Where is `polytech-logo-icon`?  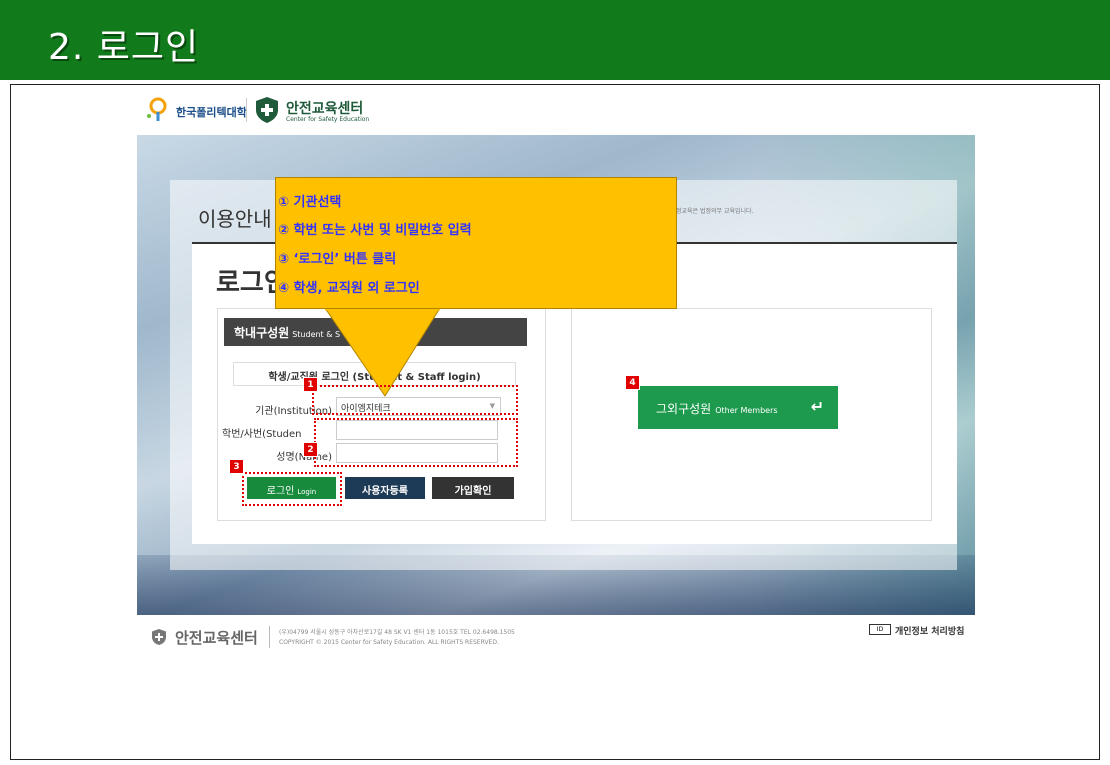 polytech-logo-icon is located at coordinates (157, 109).